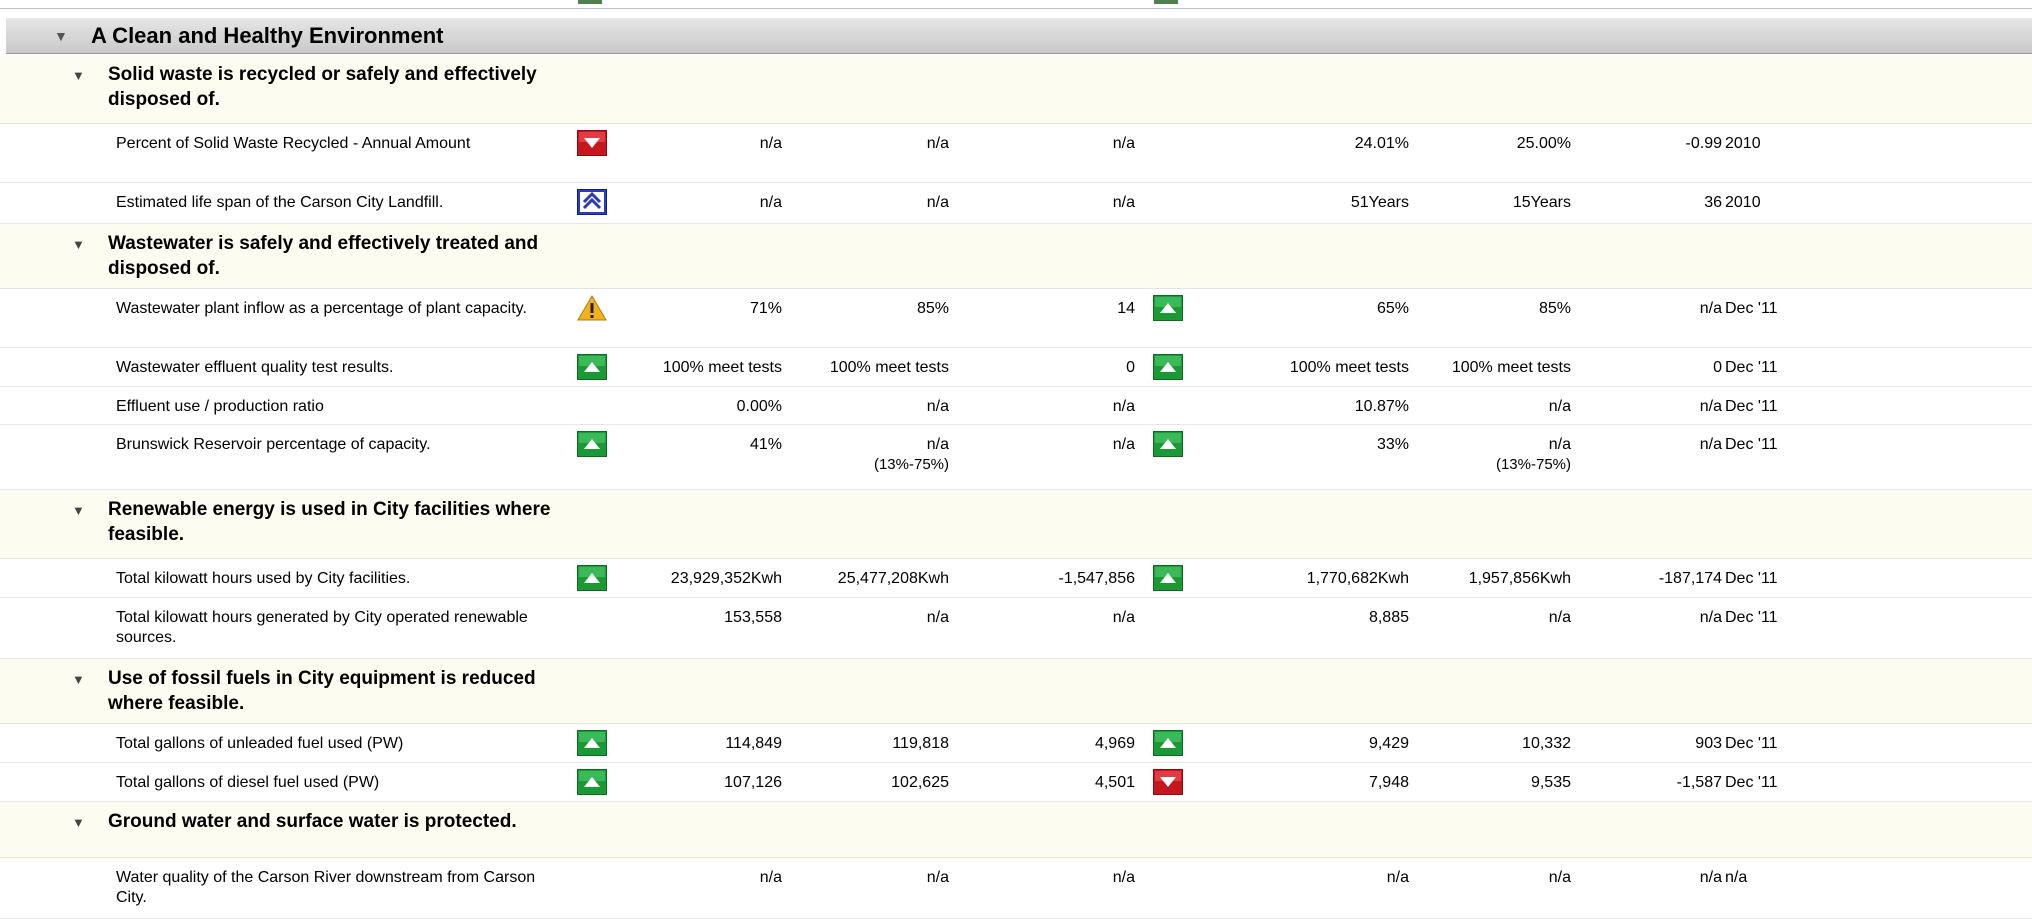 This screenshot has height=919, width=2032. What do you see at coordinates (1699, 782) in the screenshot?
I see `period-variance-value: -1,587` at bounding box center [1699, 782].